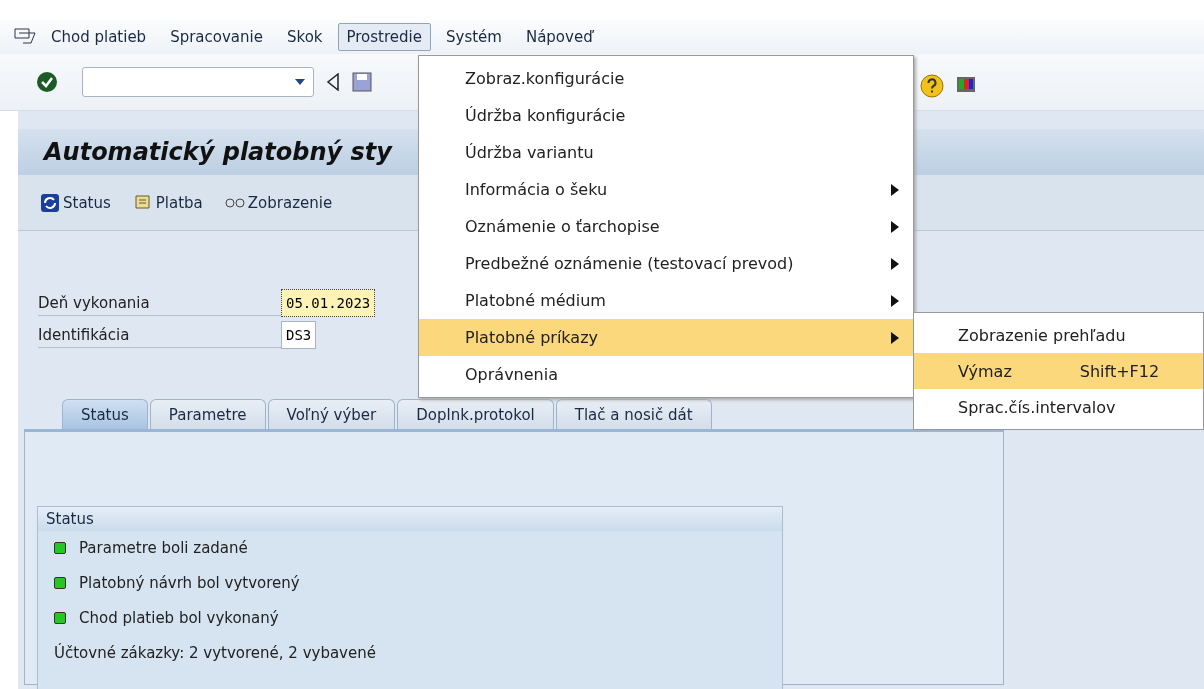  What do you see at coordinates (234, 202) in the screenshot?
I see `glasses-icon` at bounding box center [234, 202].